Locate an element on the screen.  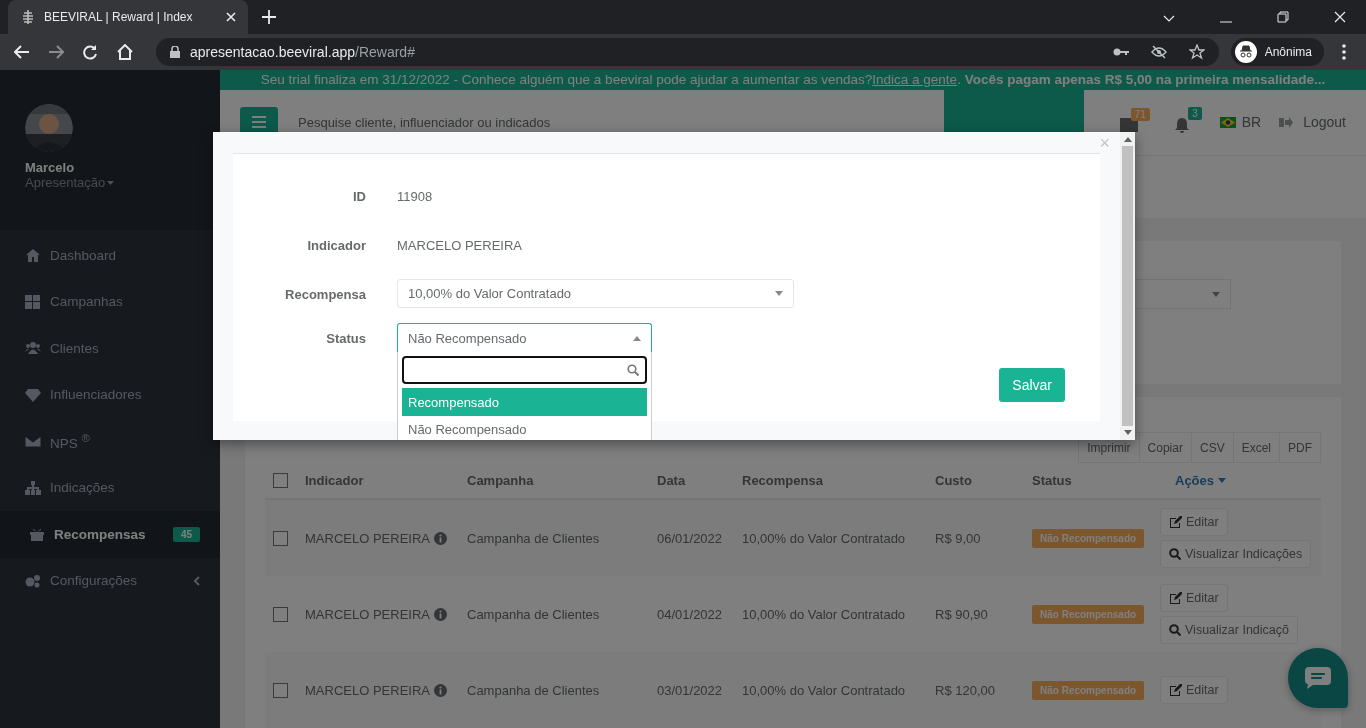
search-field: Pesquise cliente, influenciador ou indicados is located at coordinates (458, 122).